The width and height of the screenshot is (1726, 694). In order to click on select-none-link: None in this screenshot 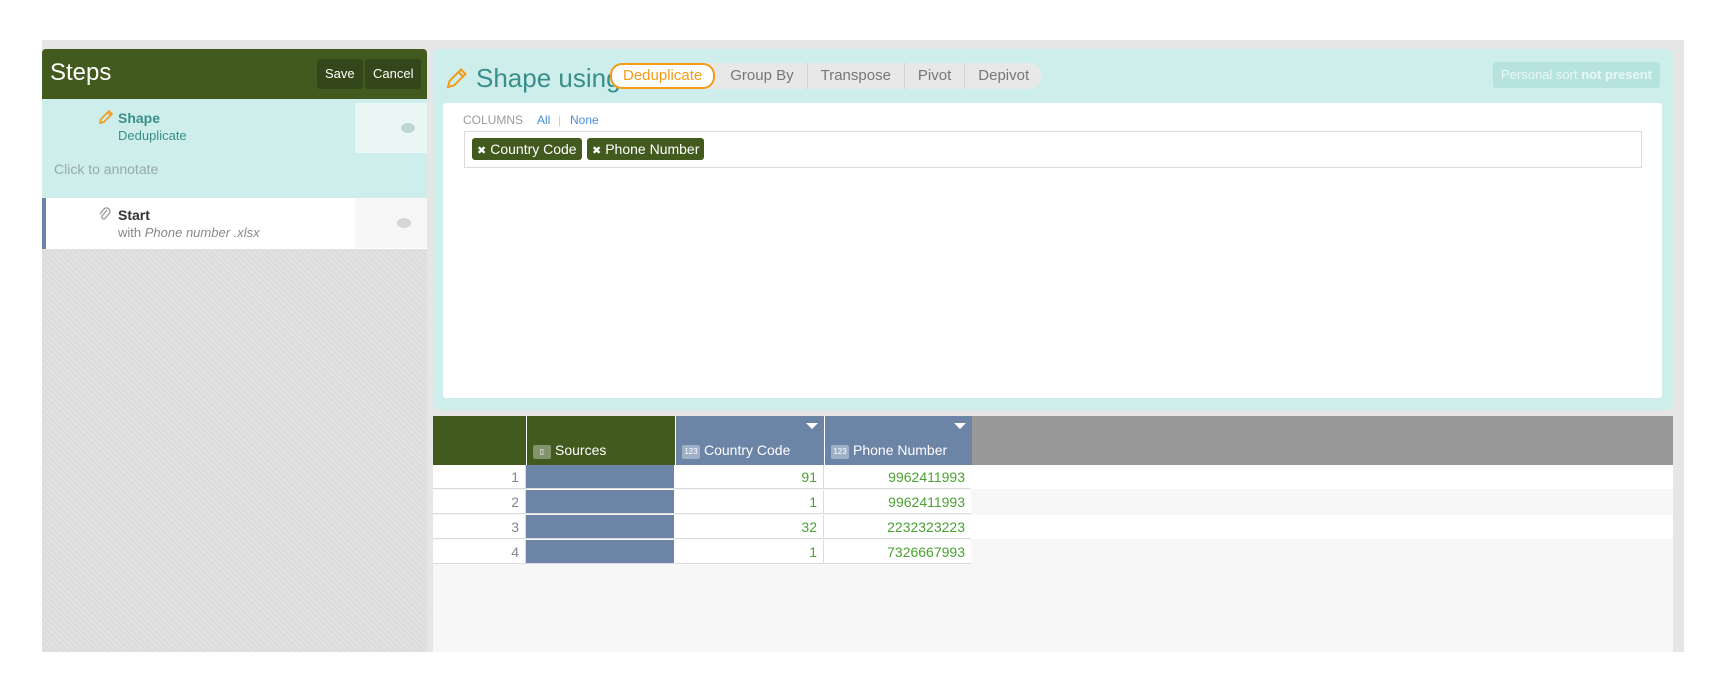, I will do `click(584, 120)`.